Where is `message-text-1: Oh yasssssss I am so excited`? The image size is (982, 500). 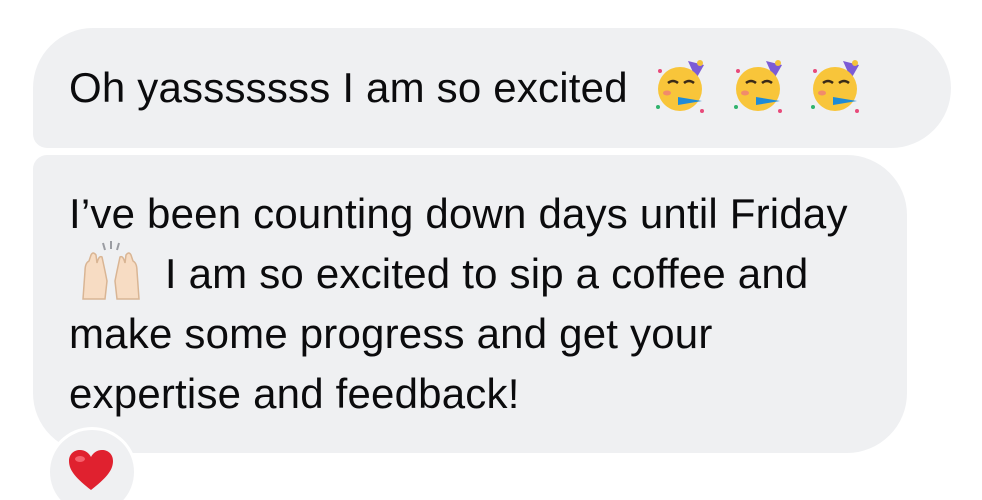
message-text-1: Oh yasssssss I am so excited is located at coordinates (348, 87).